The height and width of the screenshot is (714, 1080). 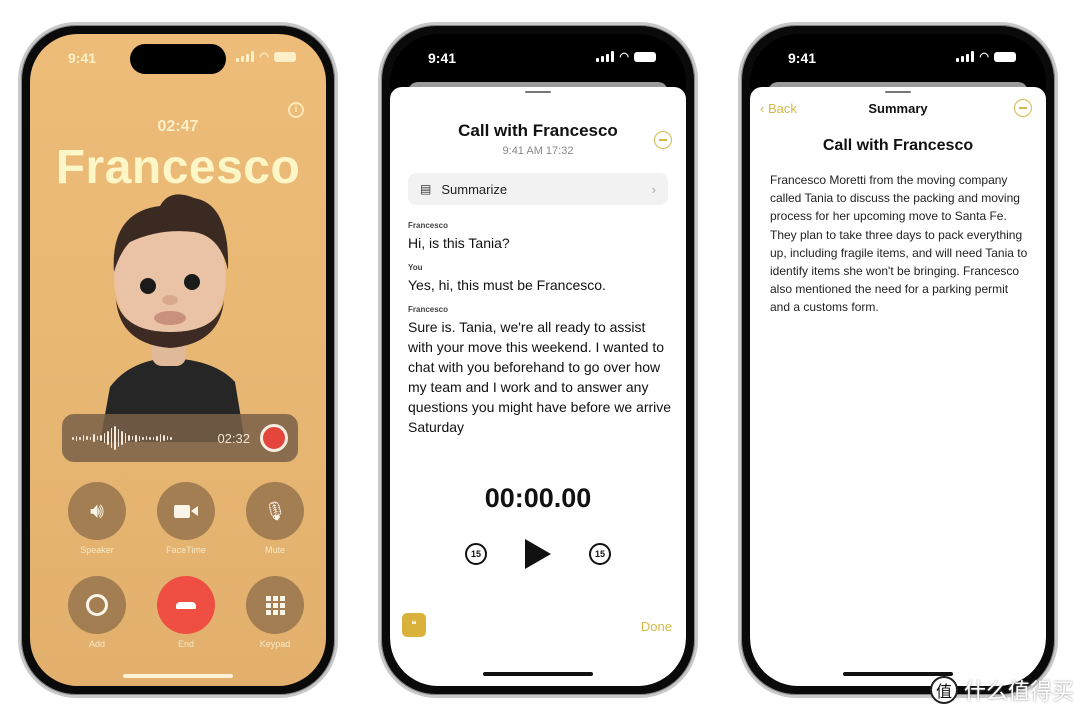 What do you see at coordinates (274, 438) in the screenshot?
I see `stop-recording-button` at bounding box center [274, 438].